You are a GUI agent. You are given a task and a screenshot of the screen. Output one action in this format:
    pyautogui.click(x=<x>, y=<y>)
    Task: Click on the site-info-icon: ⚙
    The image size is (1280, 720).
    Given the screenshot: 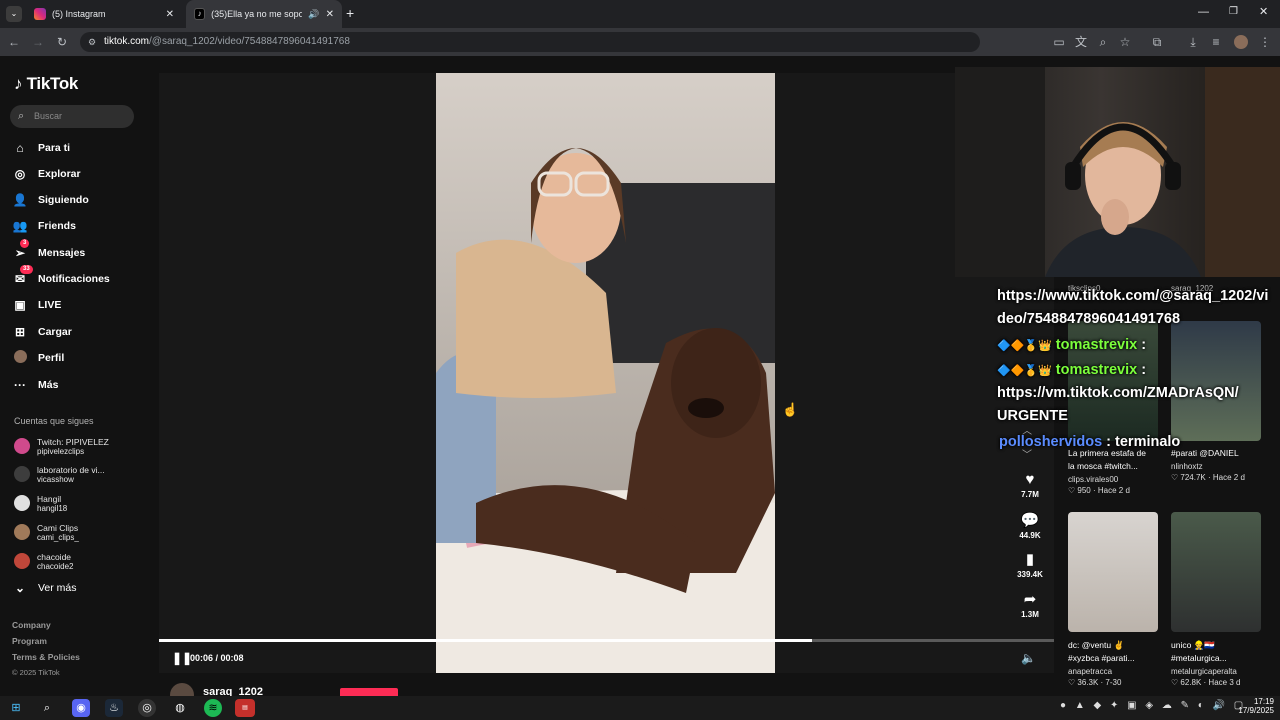 What is the action you would take?
    pyautogui.click(x=92, y=42)
    